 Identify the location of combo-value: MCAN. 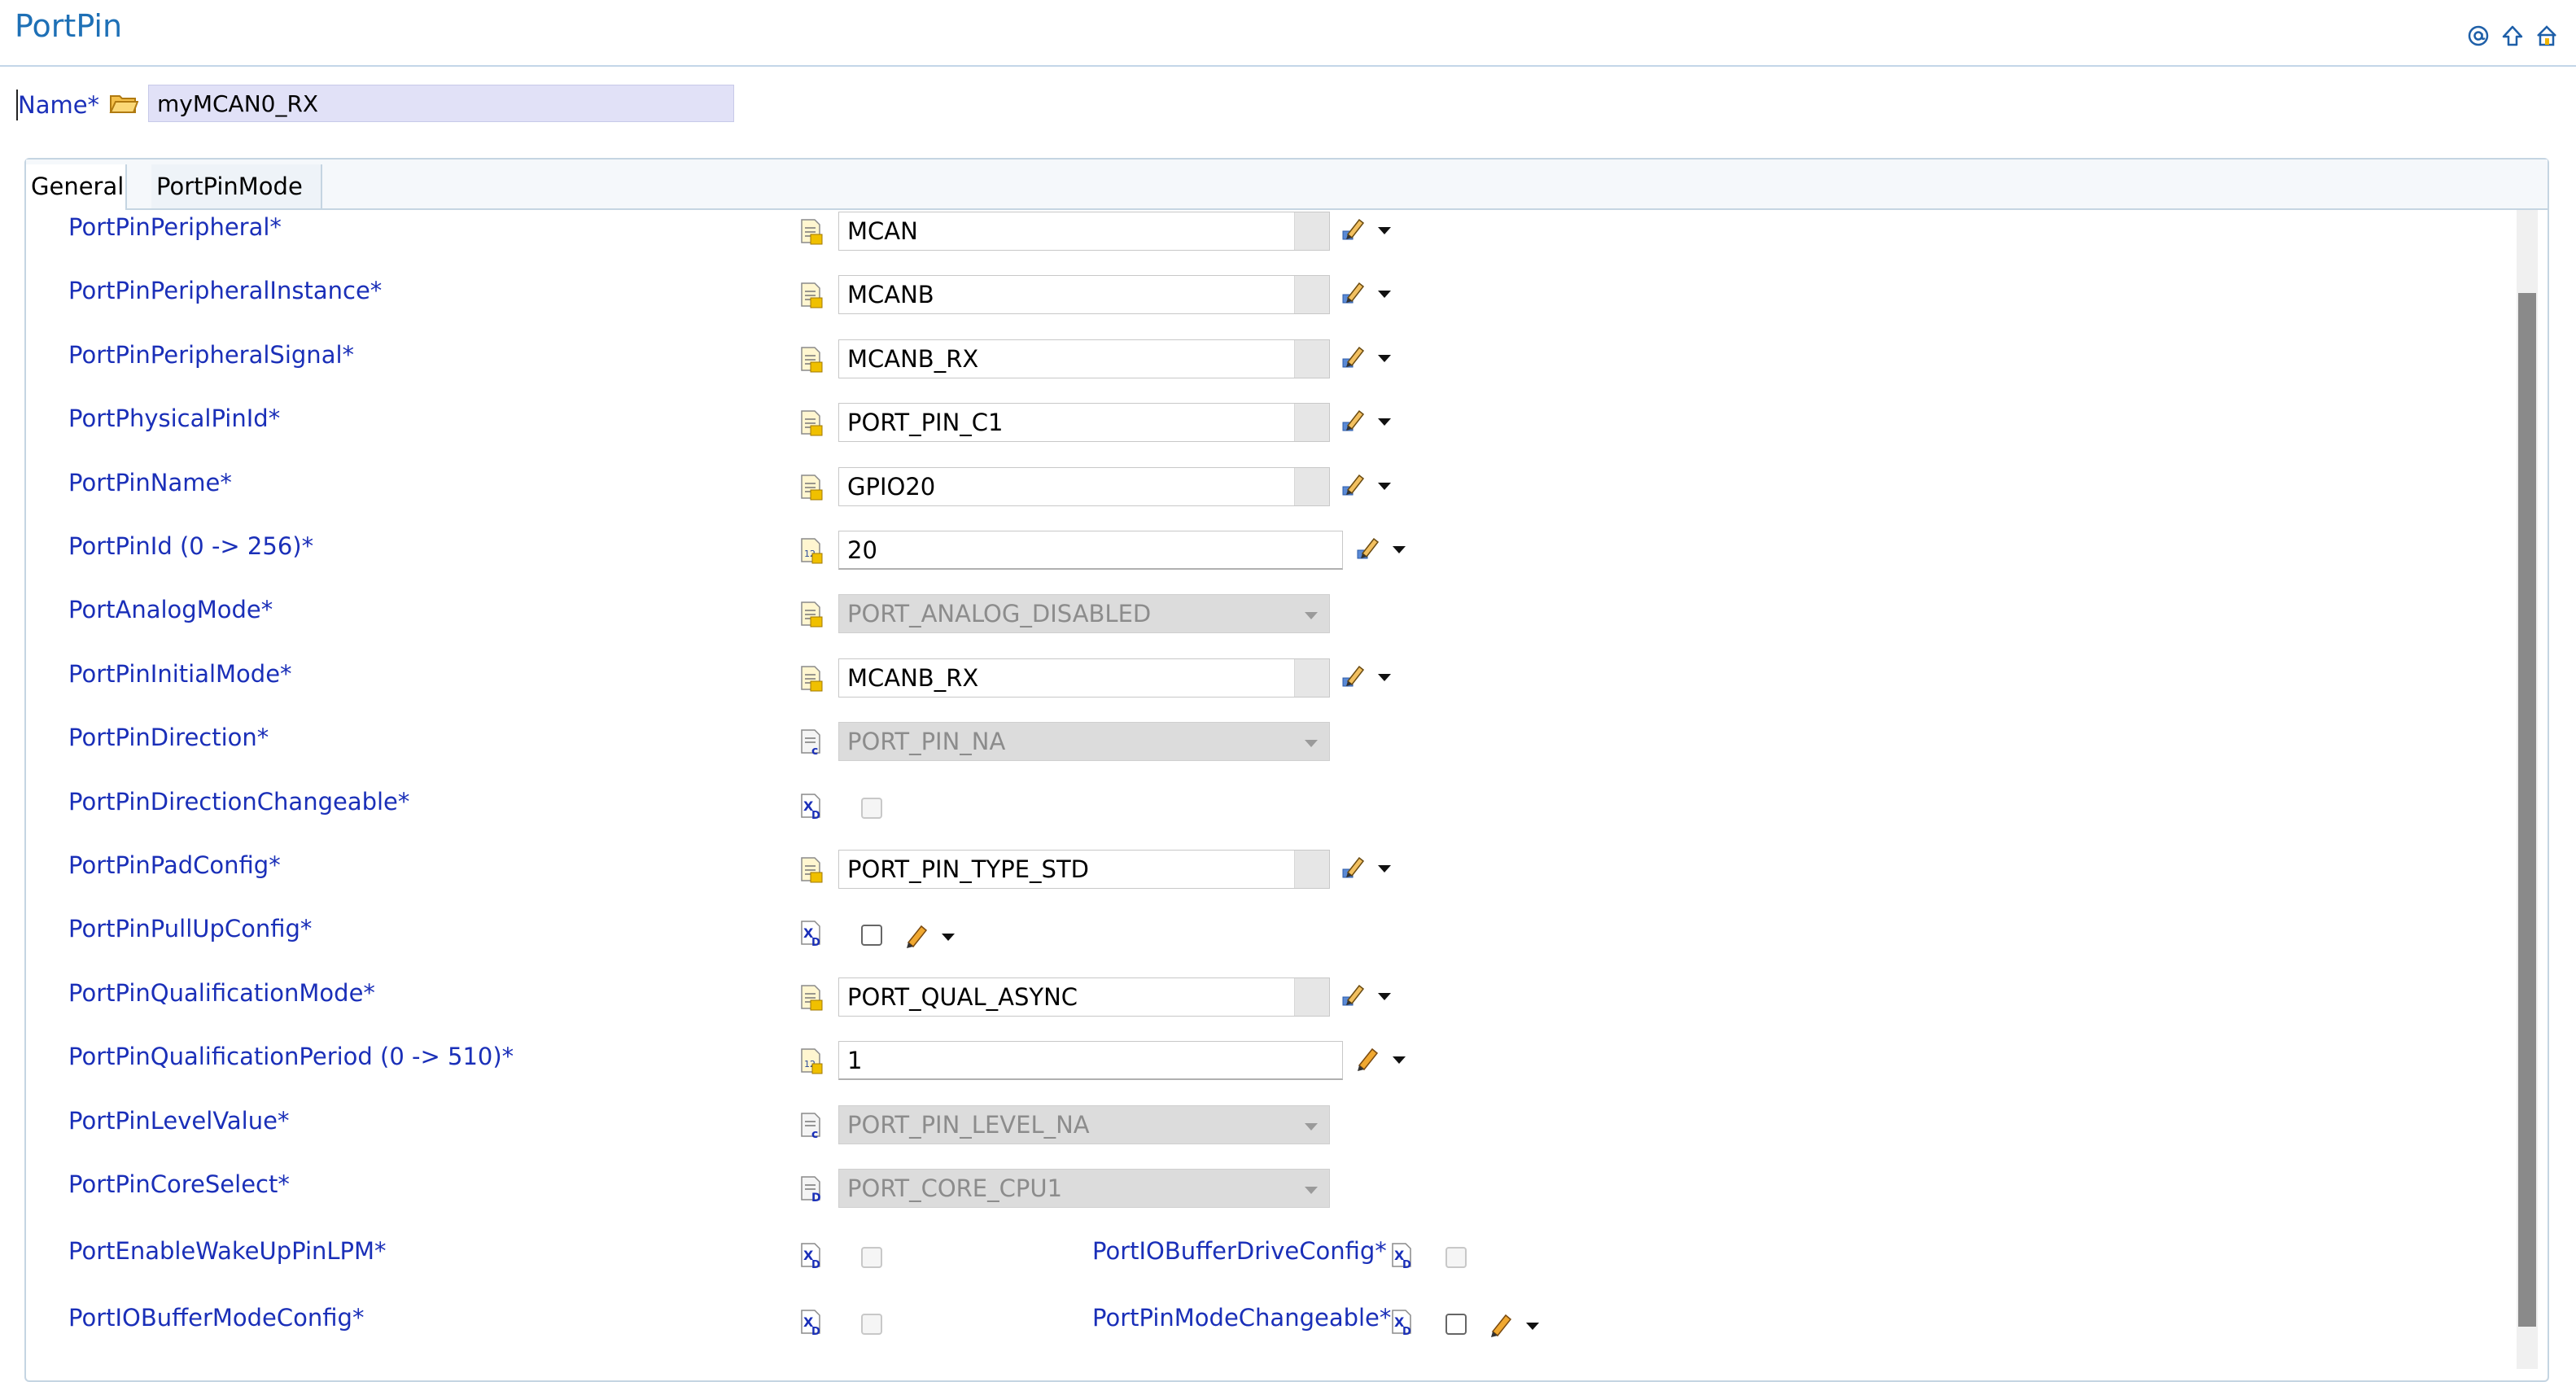
(882, 231).